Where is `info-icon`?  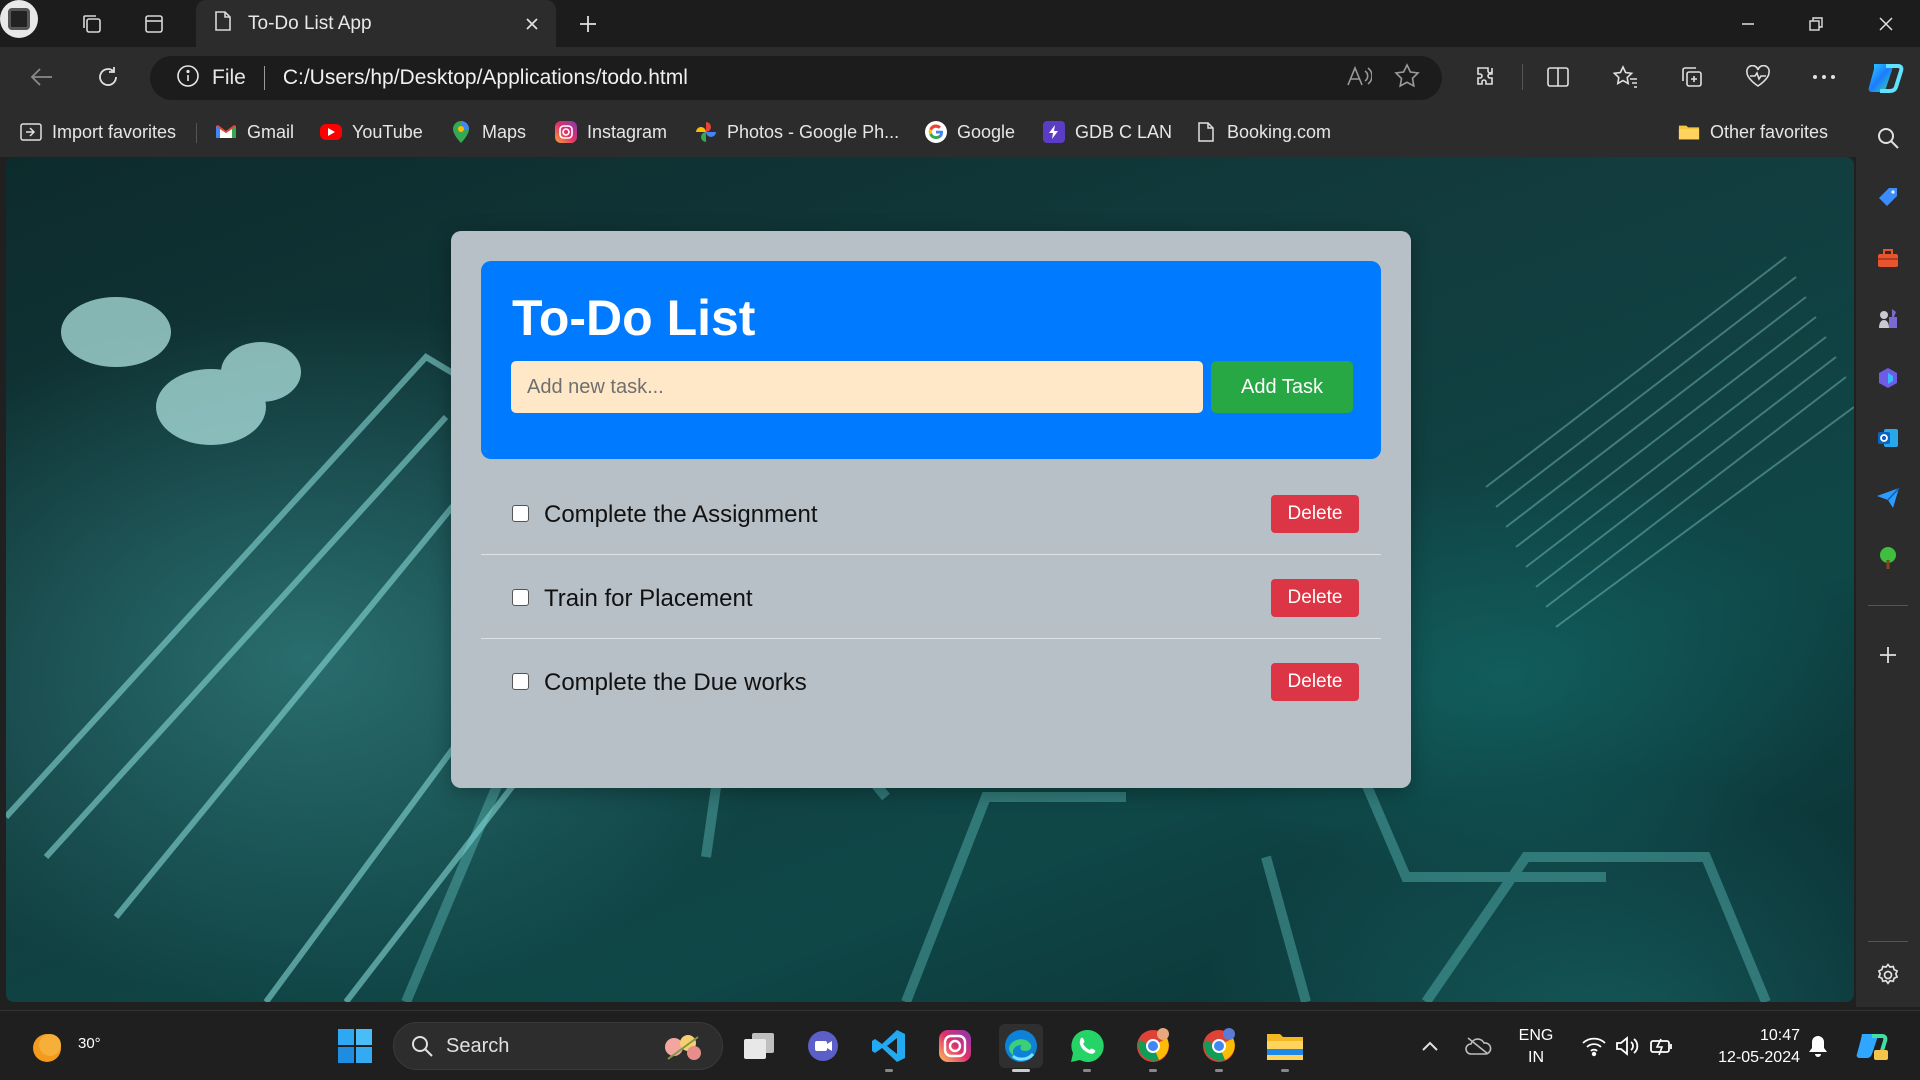
info-icon is located at coordinates (188, 78).